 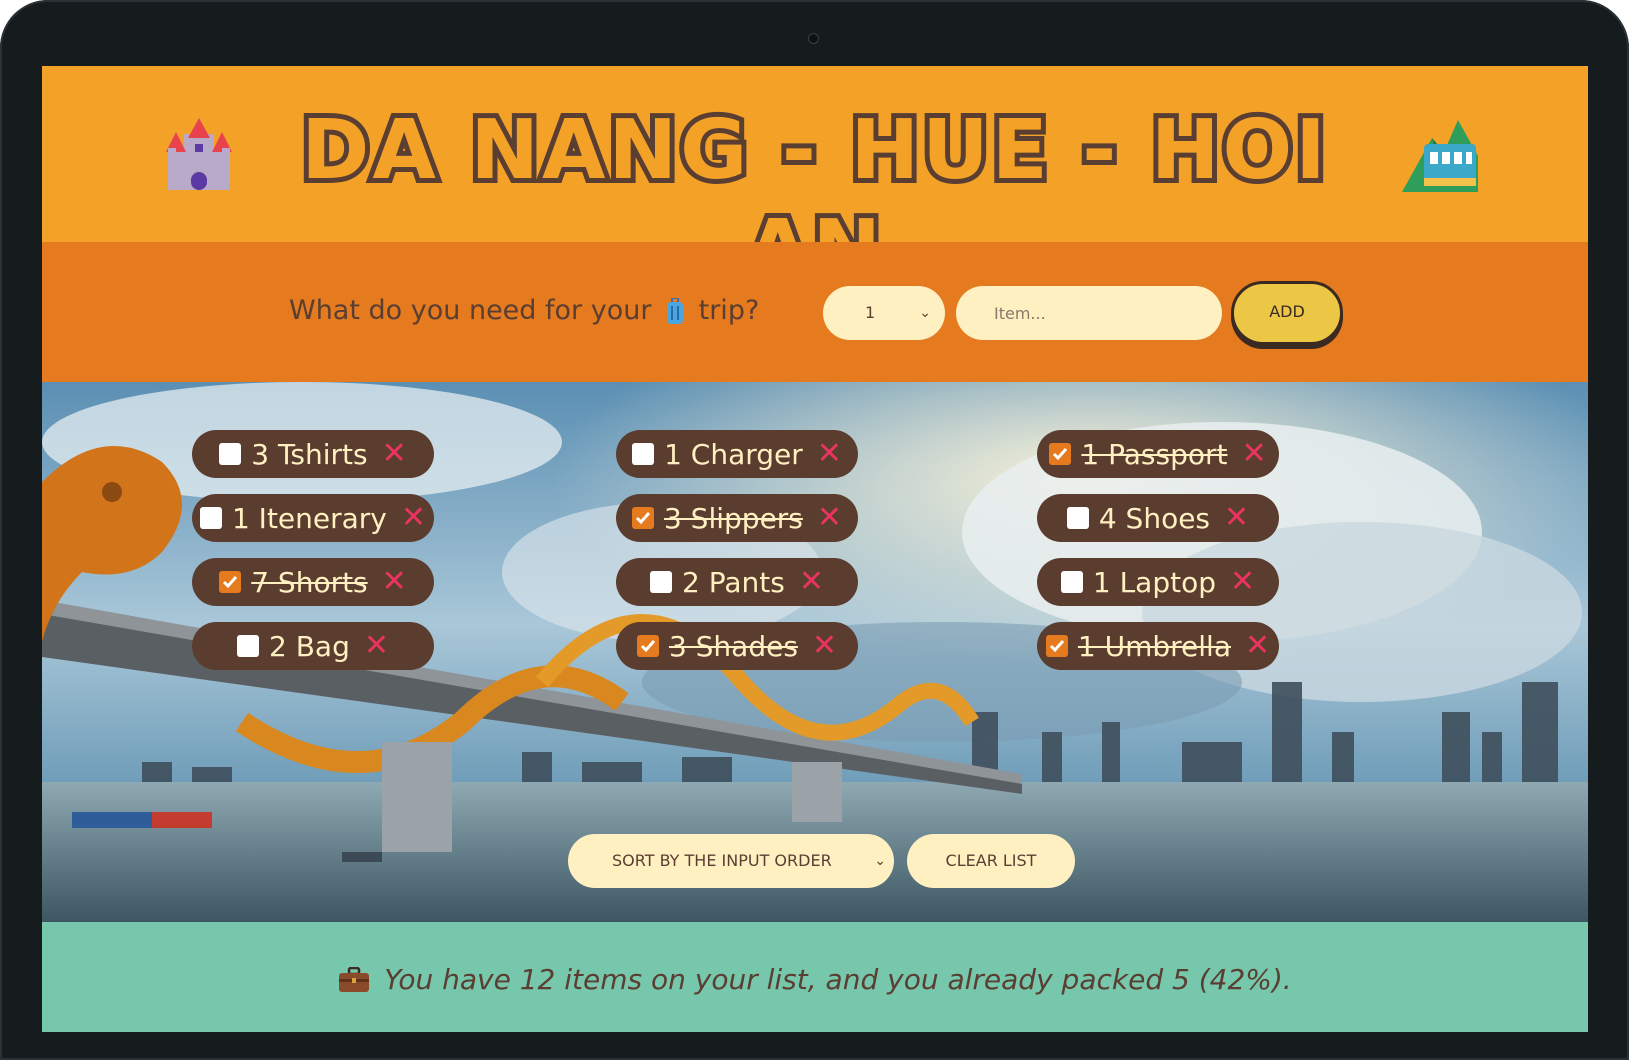 What do you see at coordinates (722, 860) in the screenshot?
I see `sort-value: SORT BY THE INPUT ORDER` at bounding box center [722, 860].